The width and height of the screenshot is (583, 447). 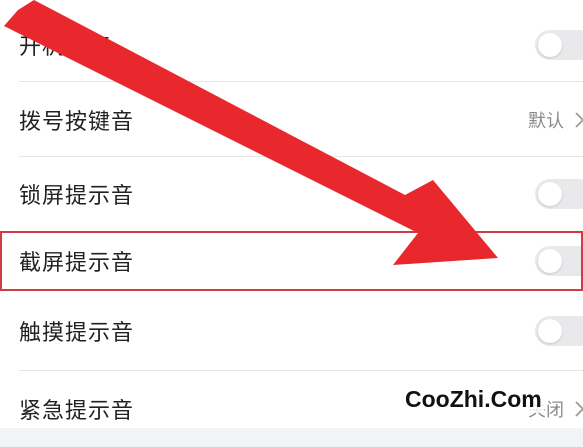 I want to click on setting-label: 拨号按键音, so click(x=77, y=122).